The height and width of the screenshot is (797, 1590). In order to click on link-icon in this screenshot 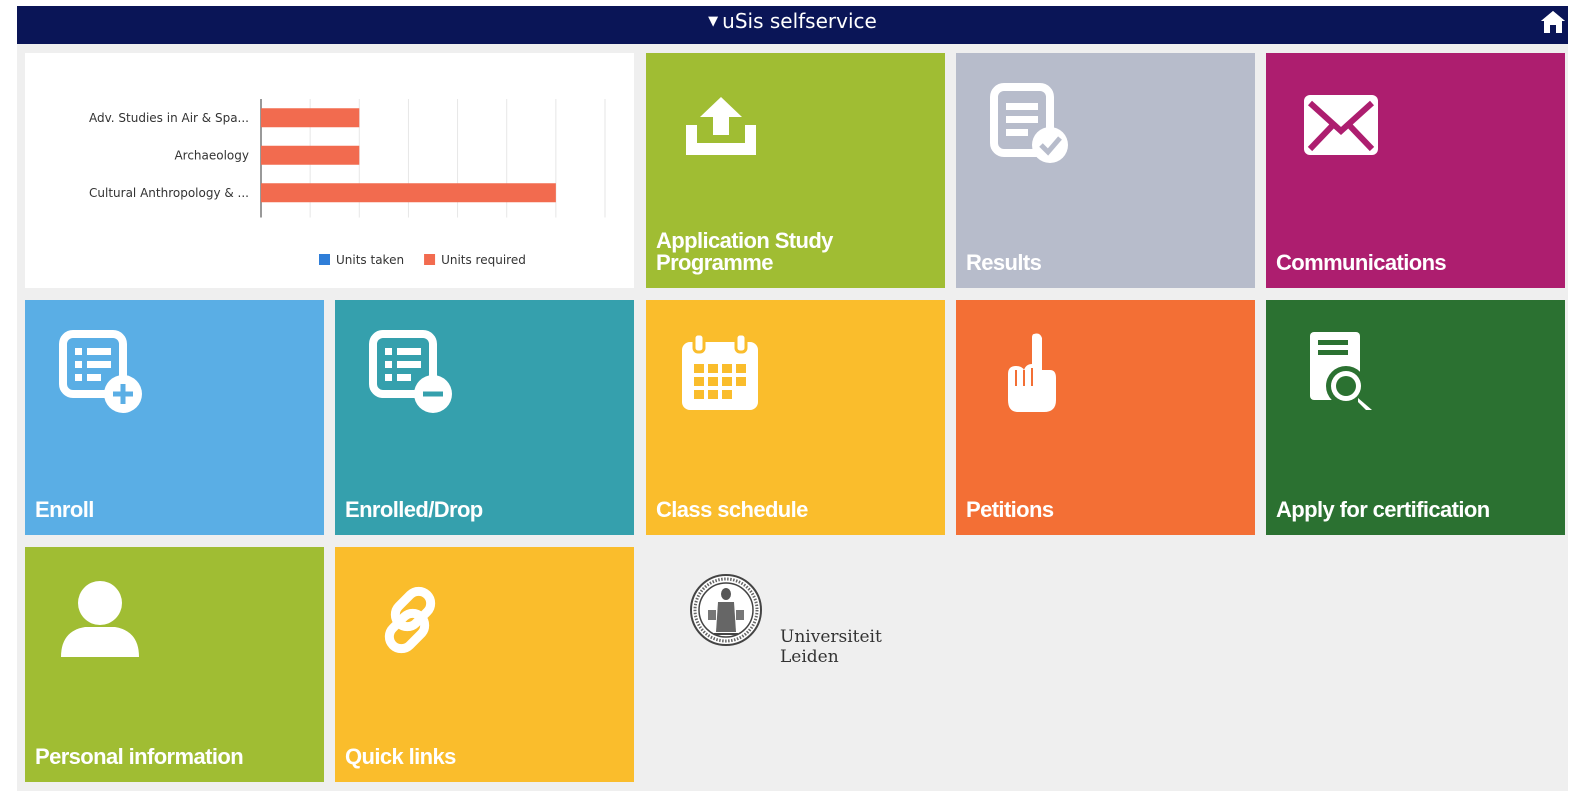, I will do `click(410, 620)`.